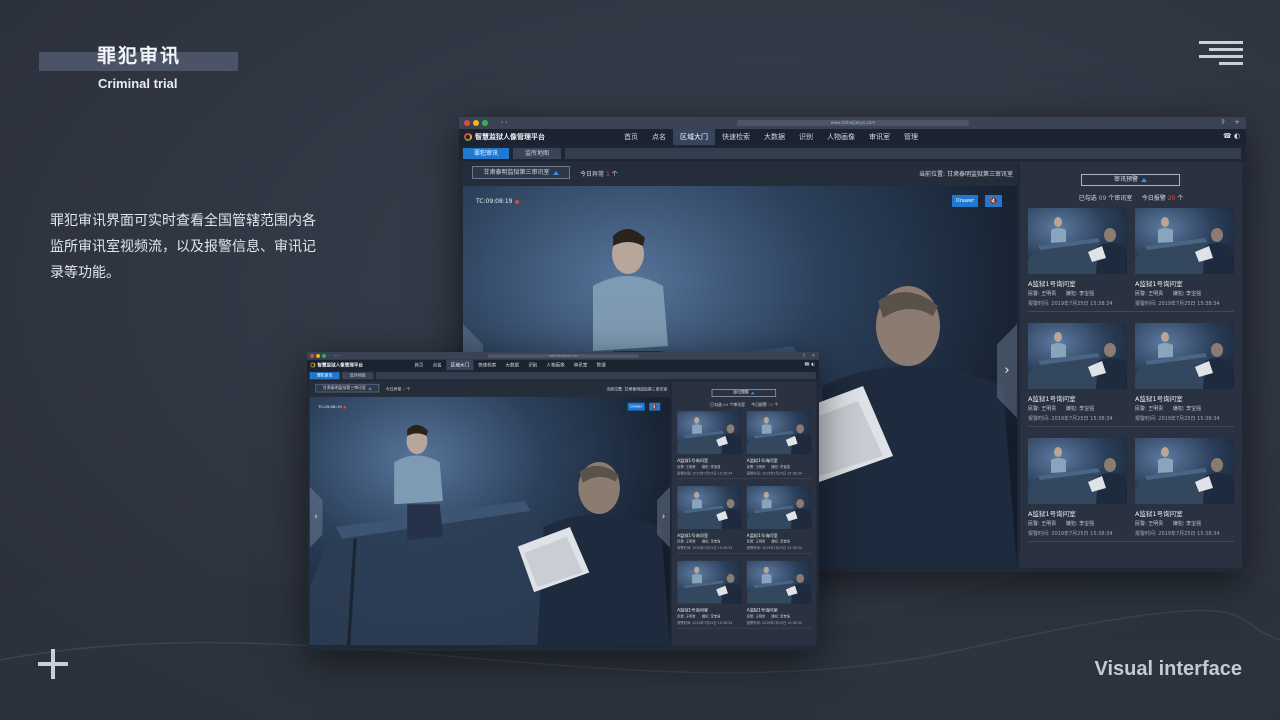  Describe the element at coordinates (404, 389) in the screenshot. I see `abnormal-number: 1` at that location.